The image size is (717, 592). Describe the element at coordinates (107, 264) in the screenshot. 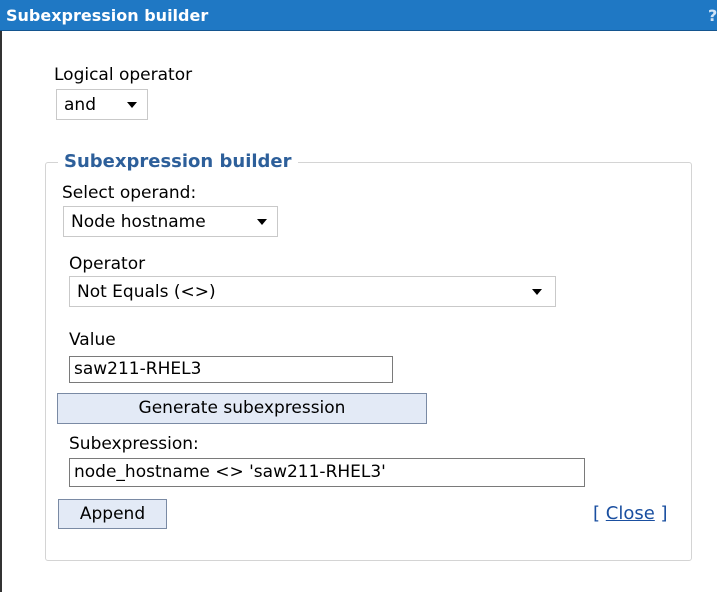

I see `operator-label: Operator` at that location.